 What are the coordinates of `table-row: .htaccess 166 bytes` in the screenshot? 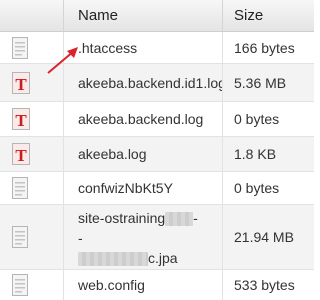 It's located at (157, 48).